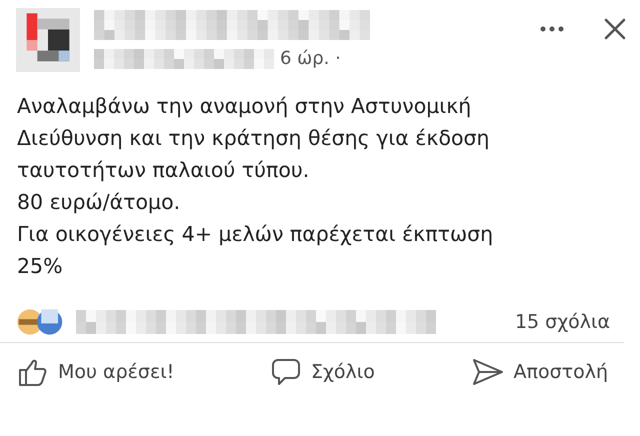  I want to click on like-button: Μου αρέσει!, so click(96, 372).